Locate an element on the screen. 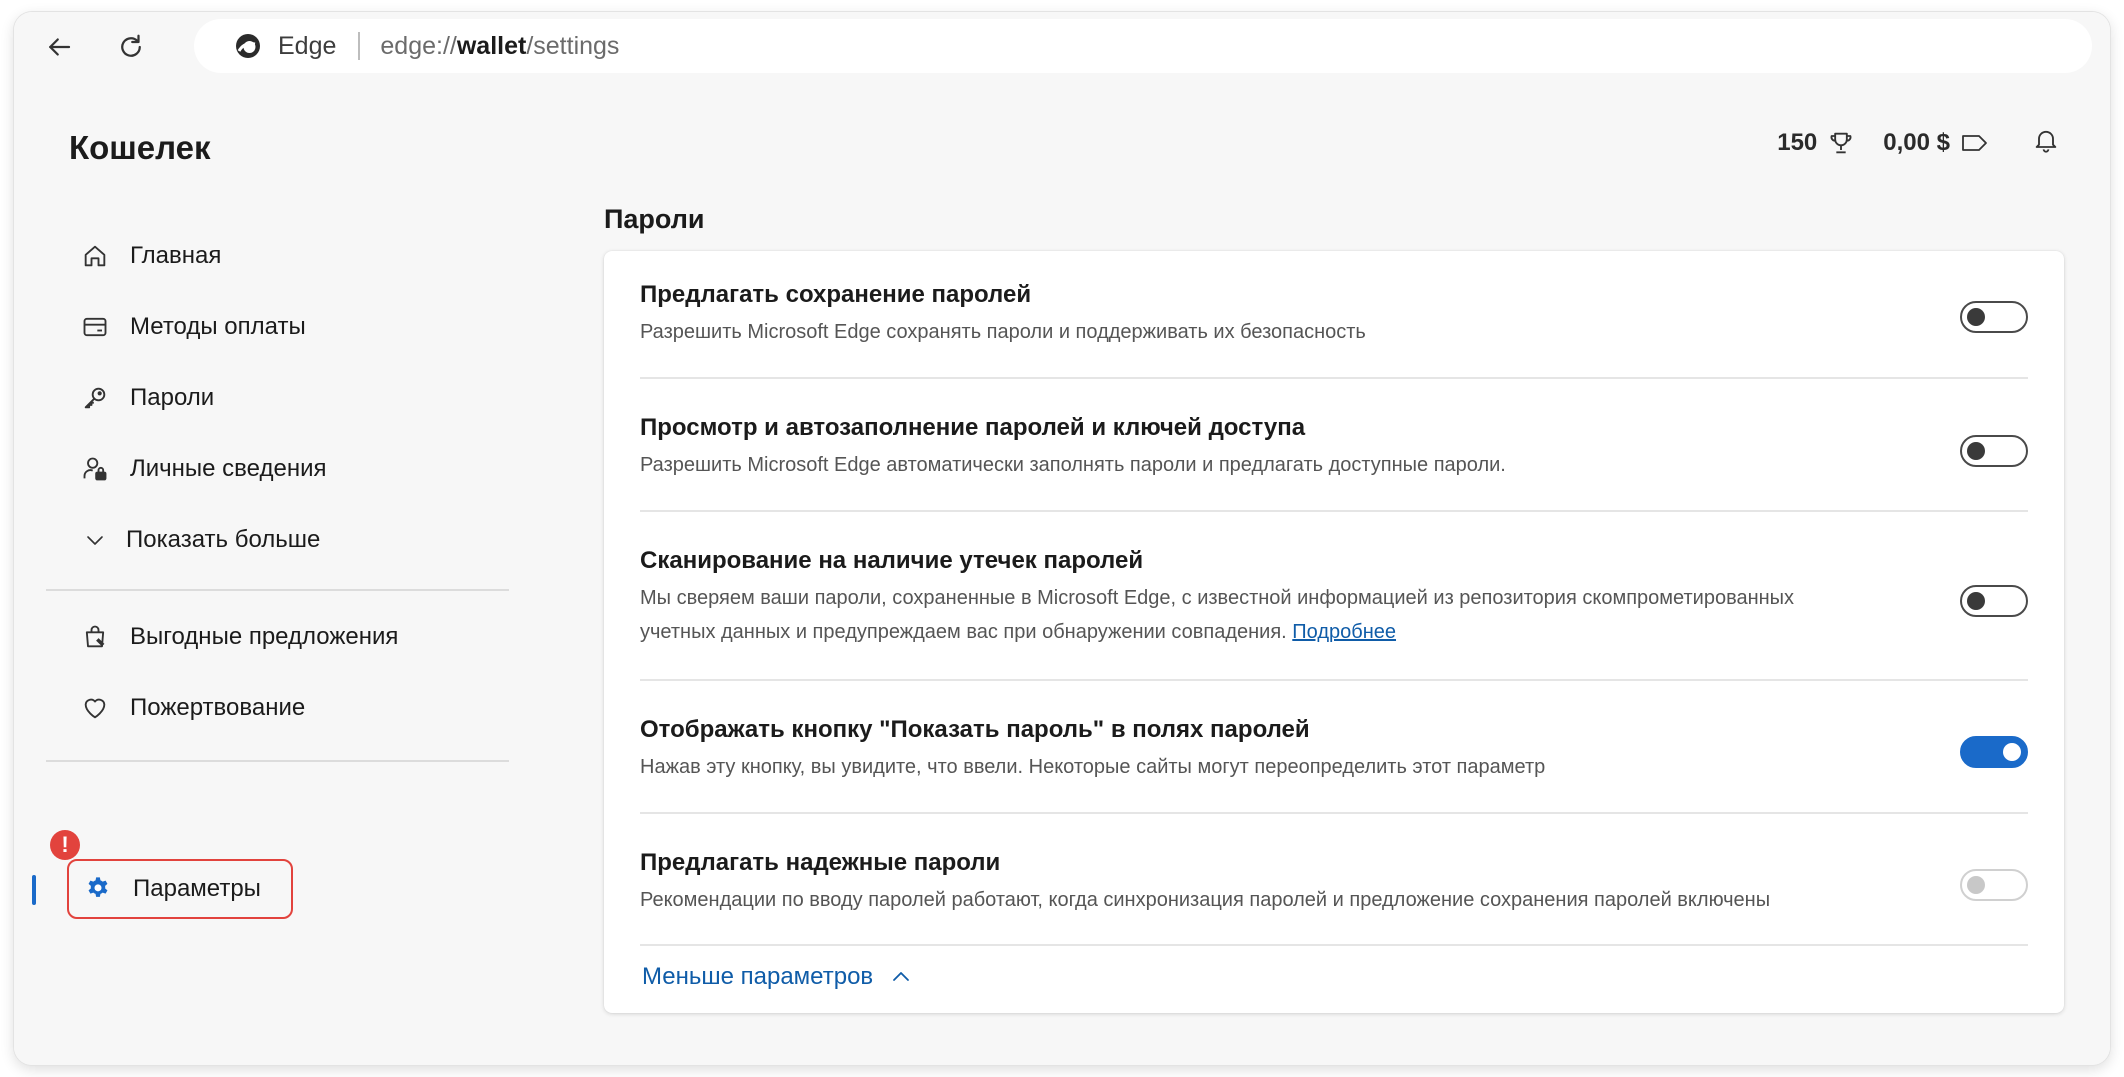 The image size is (2124, 1077). sidebar-item-settings: Параметры is located at coordinates (180, 889).